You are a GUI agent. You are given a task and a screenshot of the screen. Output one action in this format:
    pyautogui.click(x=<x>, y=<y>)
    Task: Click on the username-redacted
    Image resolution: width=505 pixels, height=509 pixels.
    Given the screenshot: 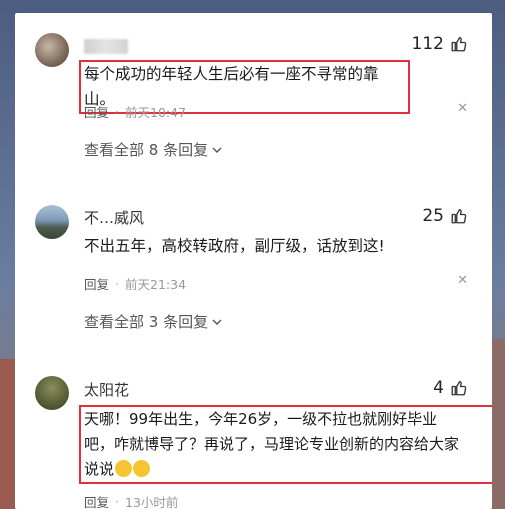 What is the action you would take?
    pyautogui.click(x=106, y=46)
    